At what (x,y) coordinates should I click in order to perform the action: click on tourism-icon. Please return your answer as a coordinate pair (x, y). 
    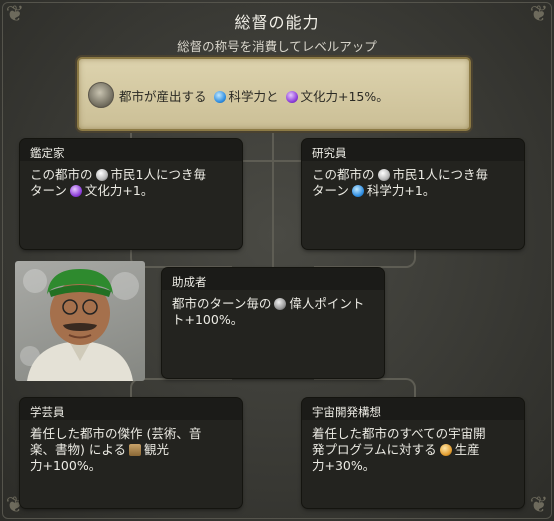
    Looking at the image, I should click on (134, 450).